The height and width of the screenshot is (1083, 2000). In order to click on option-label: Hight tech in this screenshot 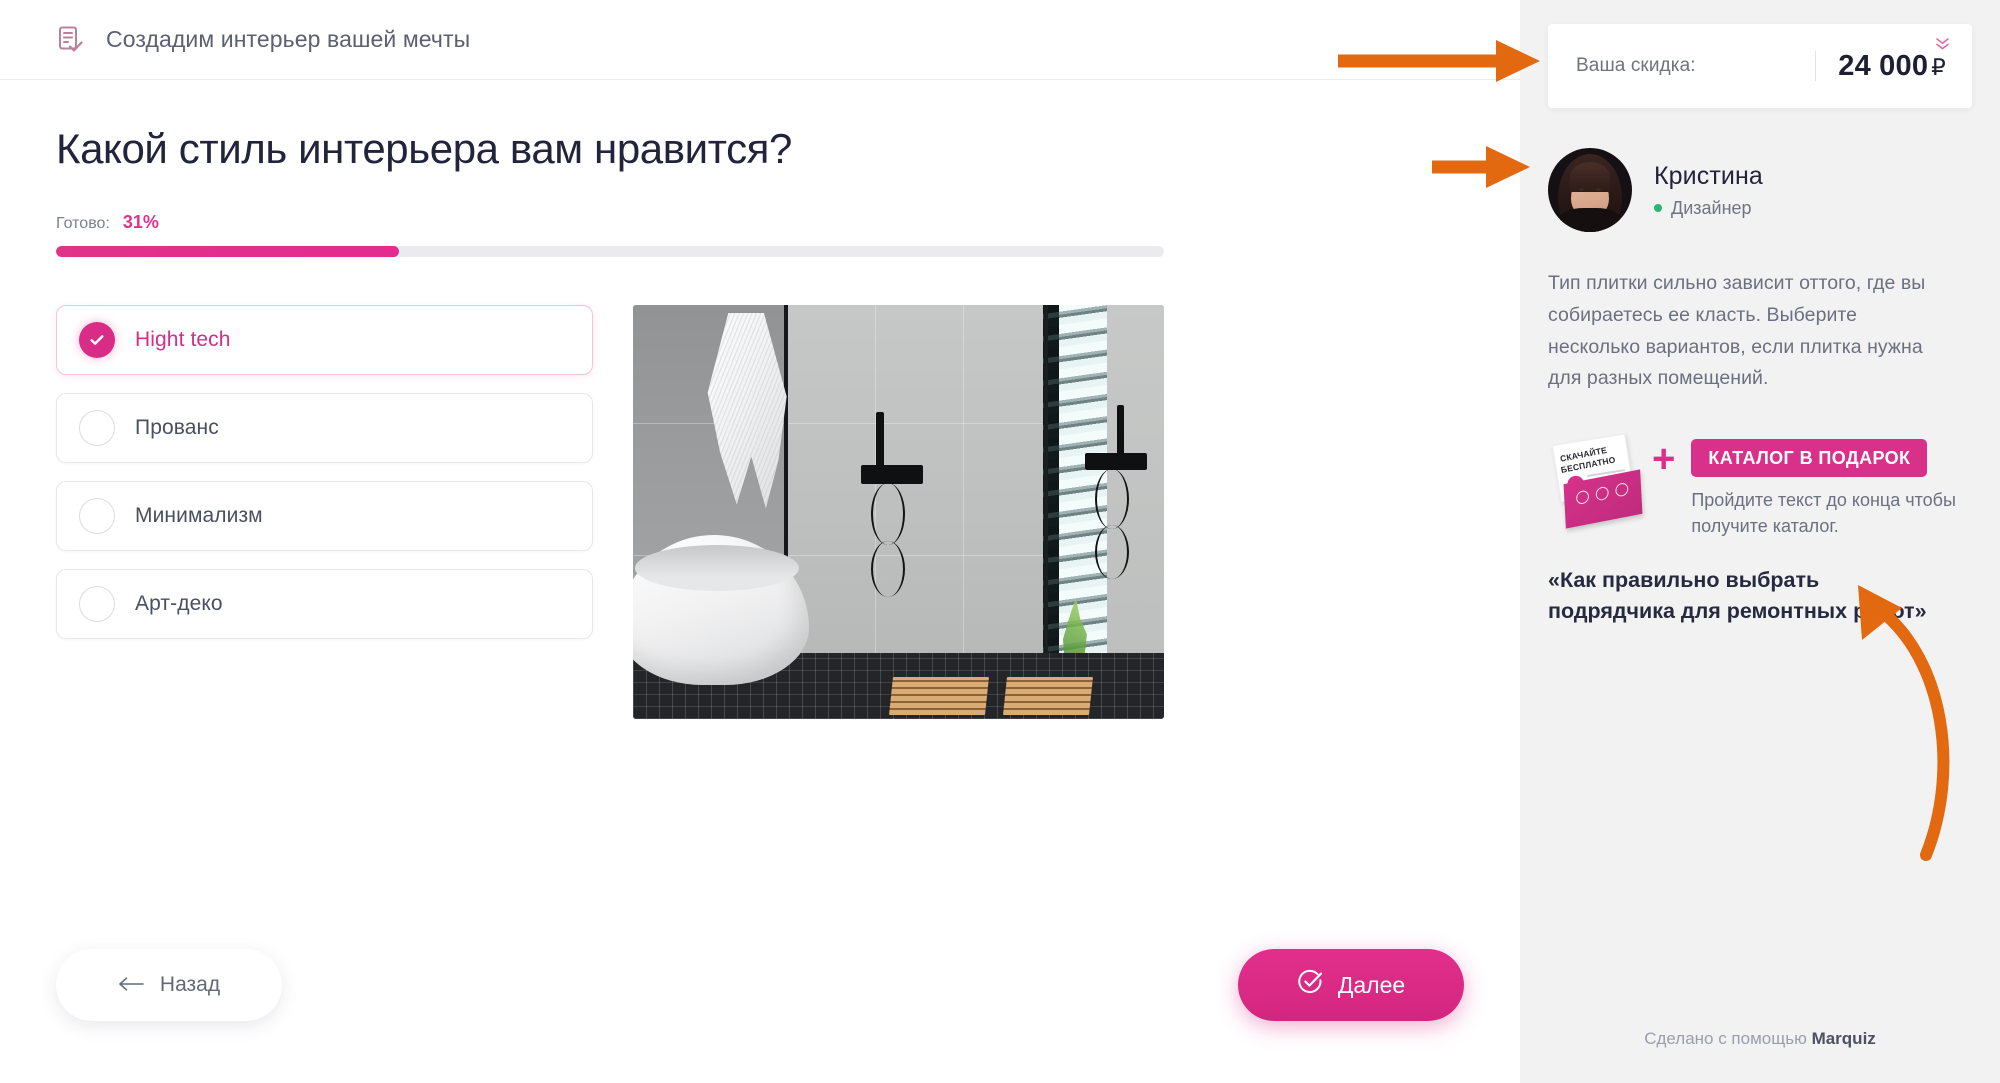, I will do `click(183, 339)`.